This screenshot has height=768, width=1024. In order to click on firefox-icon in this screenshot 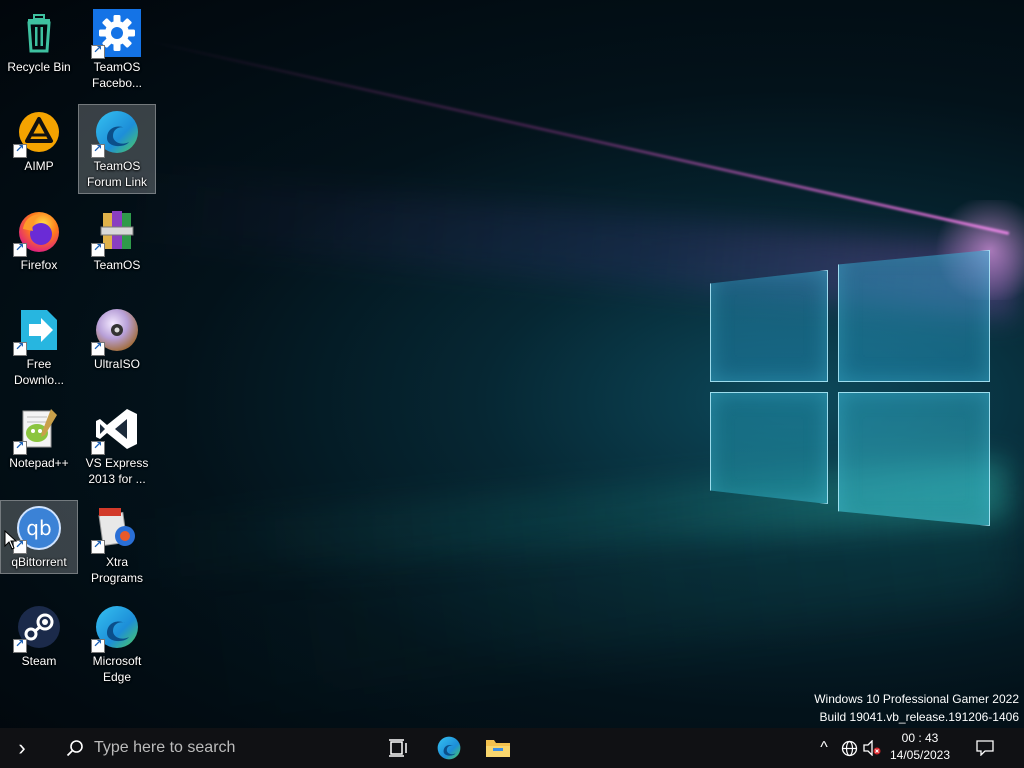, I will do `click(38, 232)`.